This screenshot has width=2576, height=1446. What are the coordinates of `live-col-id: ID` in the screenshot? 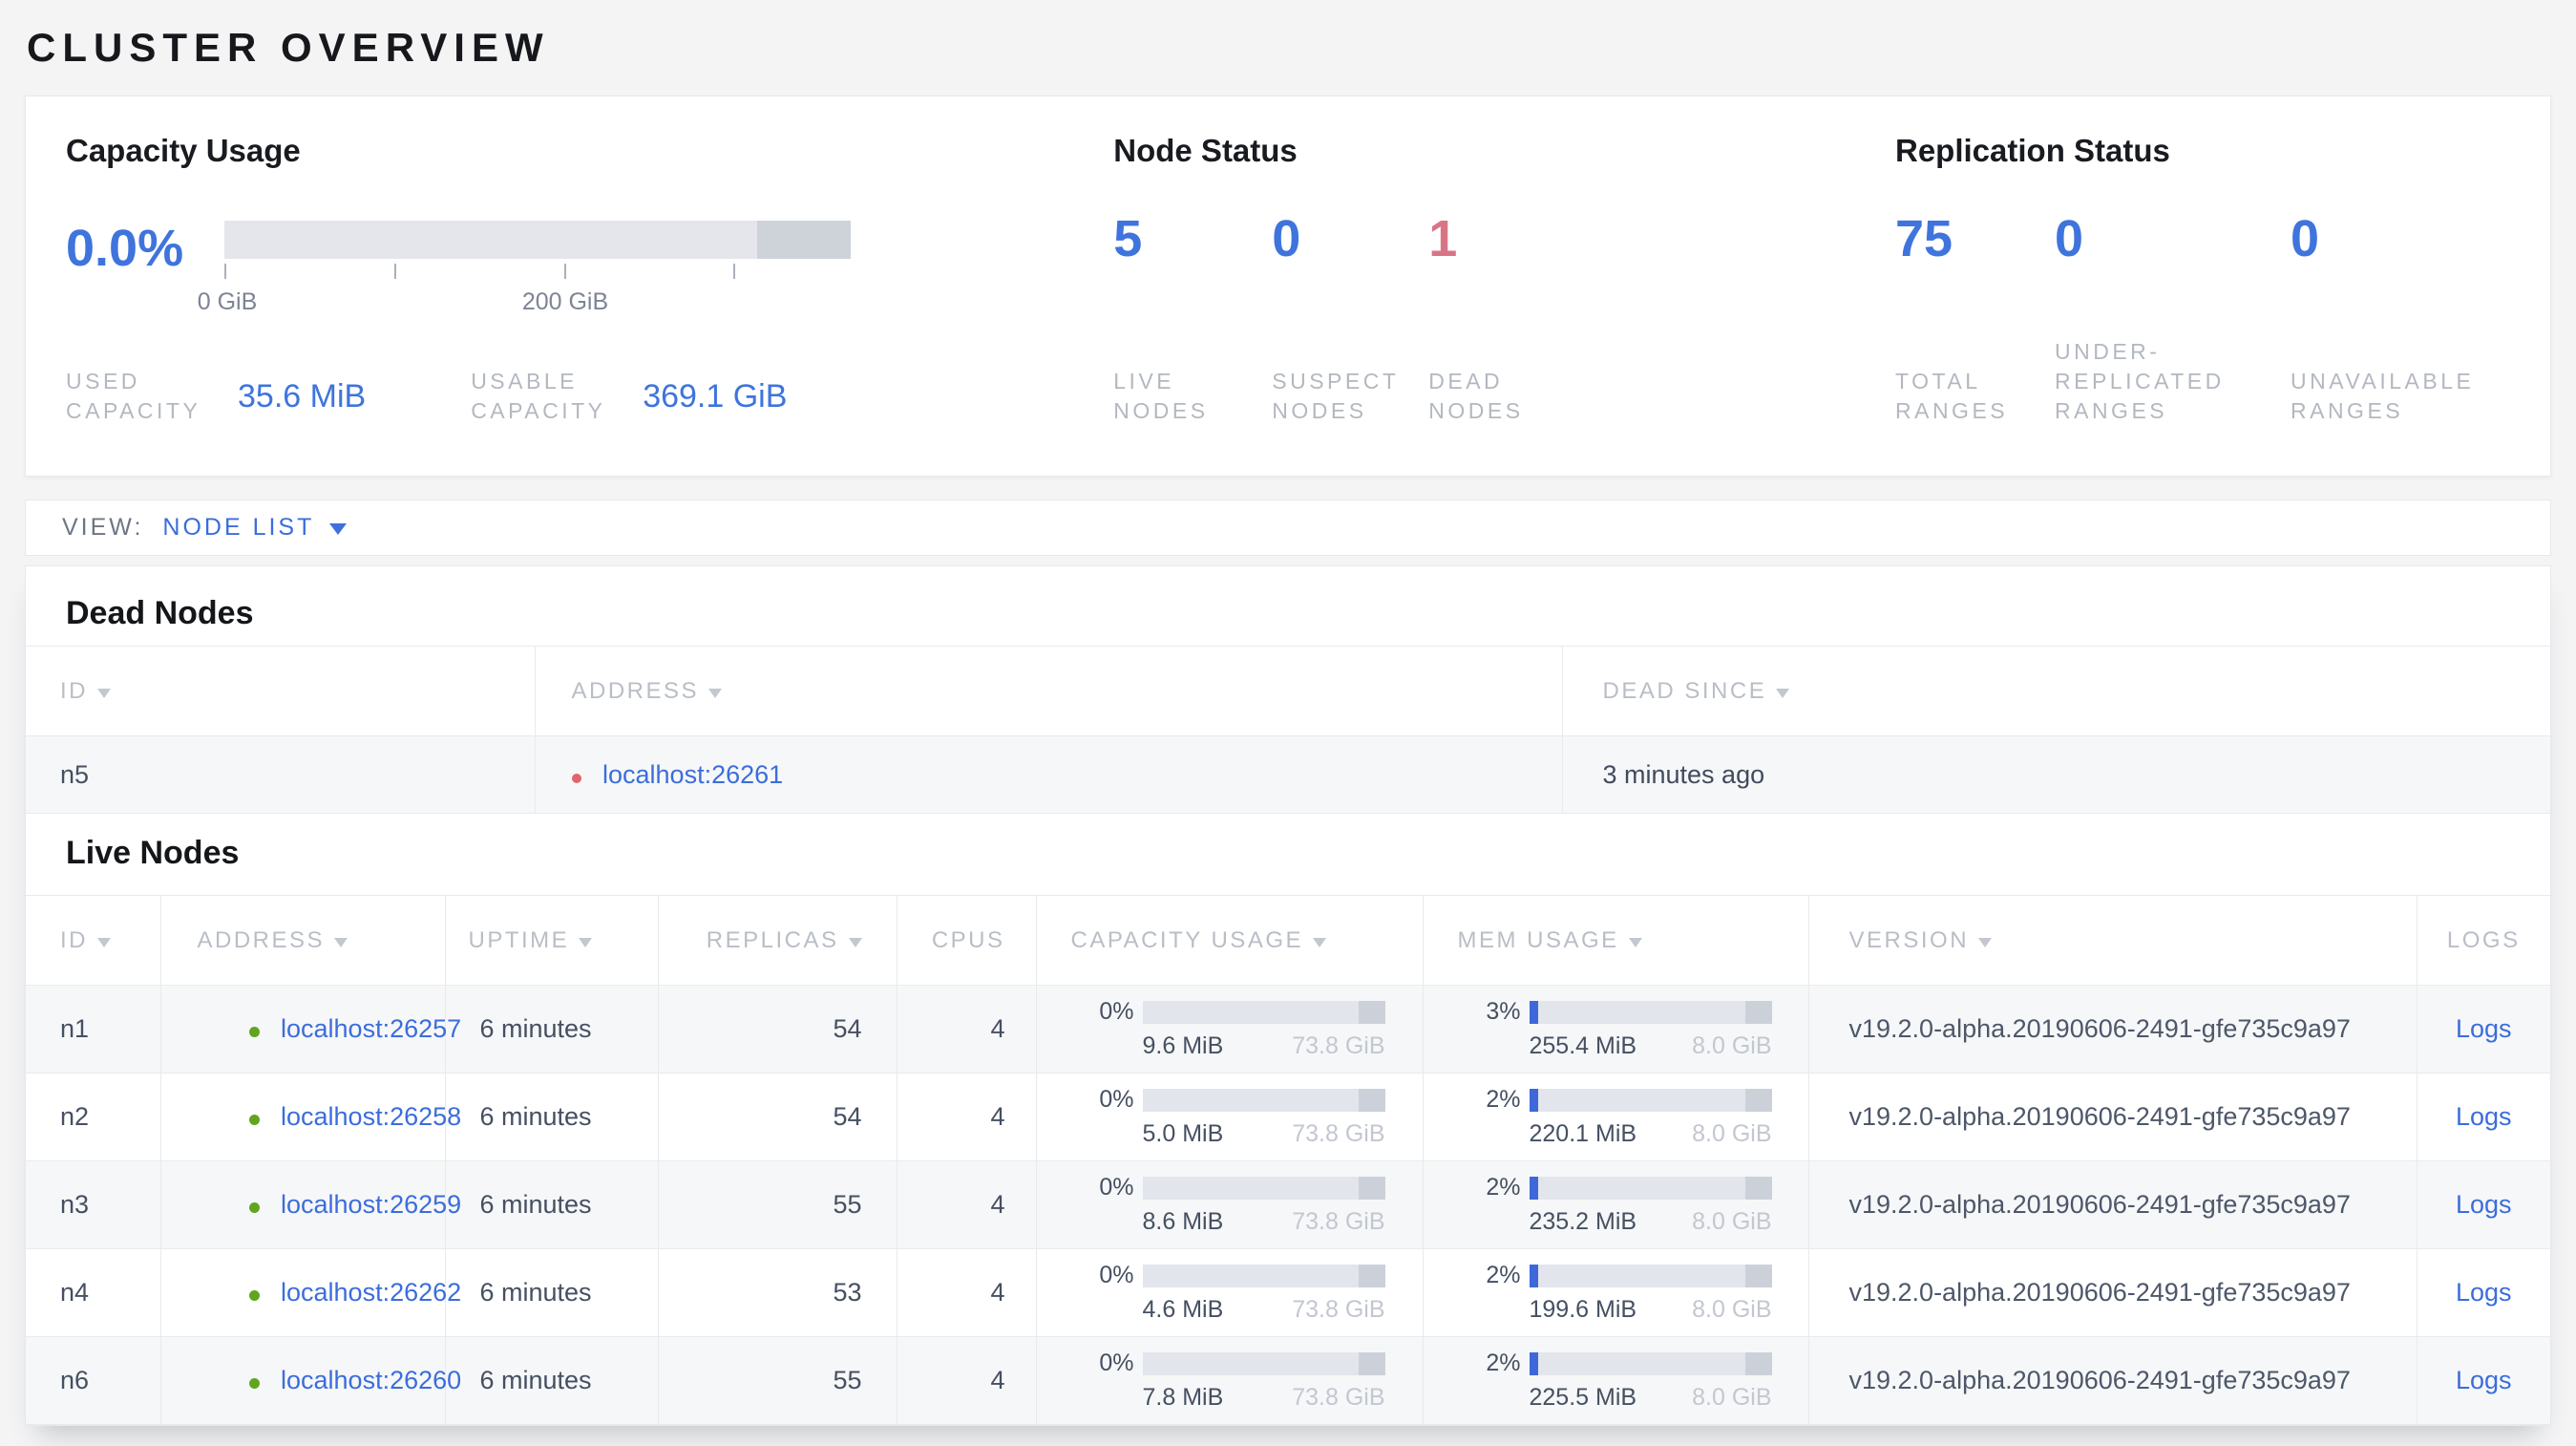 It's located at (93, 940).